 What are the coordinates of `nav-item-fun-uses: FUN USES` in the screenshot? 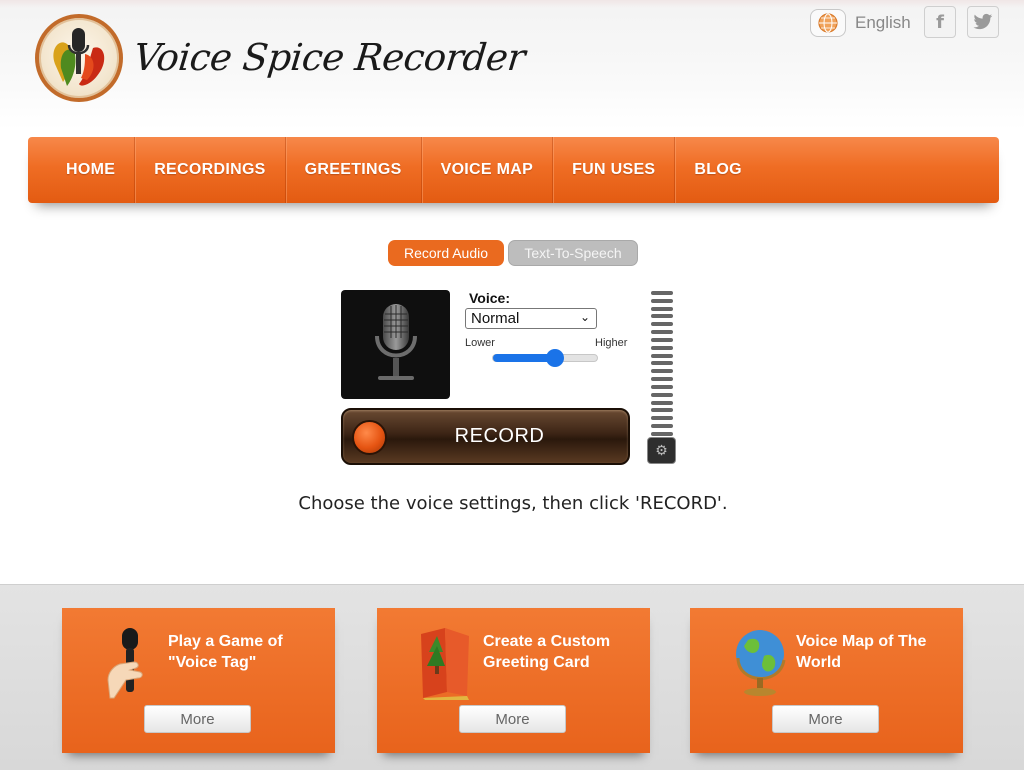 It's located at (614, 170).